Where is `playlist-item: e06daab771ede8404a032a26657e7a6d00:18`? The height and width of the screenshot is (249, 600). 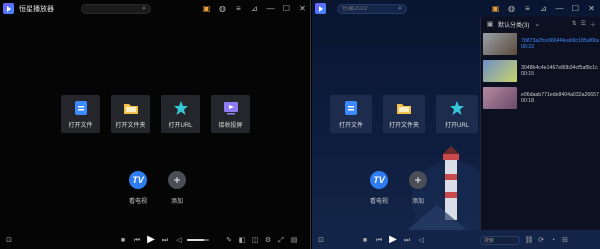 playlist-item: e06daab771ede8404a032a26657e7a6d00:18 is located at coordinates (540, 98).